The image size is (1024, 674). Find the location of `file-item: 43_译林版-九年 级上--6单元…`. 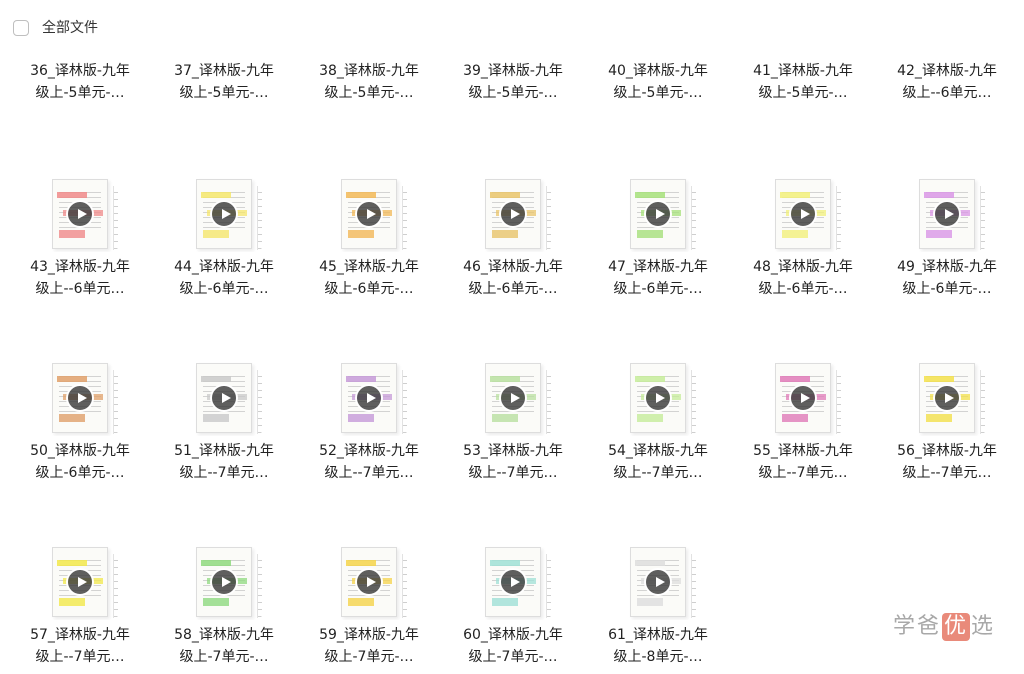

file-item: 43_译林版-九年 级上--6单元… is located at coordinates (80, 241).